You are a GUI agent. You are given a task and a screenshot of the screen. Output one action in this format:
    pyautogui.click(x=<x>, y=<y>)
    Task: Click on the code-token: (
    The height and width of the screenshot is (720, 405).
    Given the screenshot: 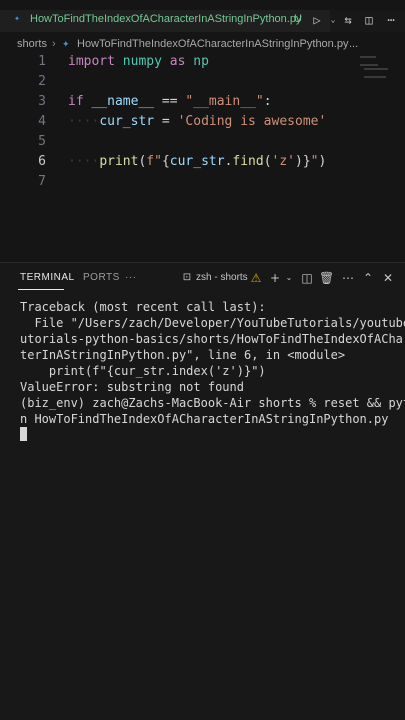 What is the action you would take?
    pyautogui.click(x=267, y=161)
    